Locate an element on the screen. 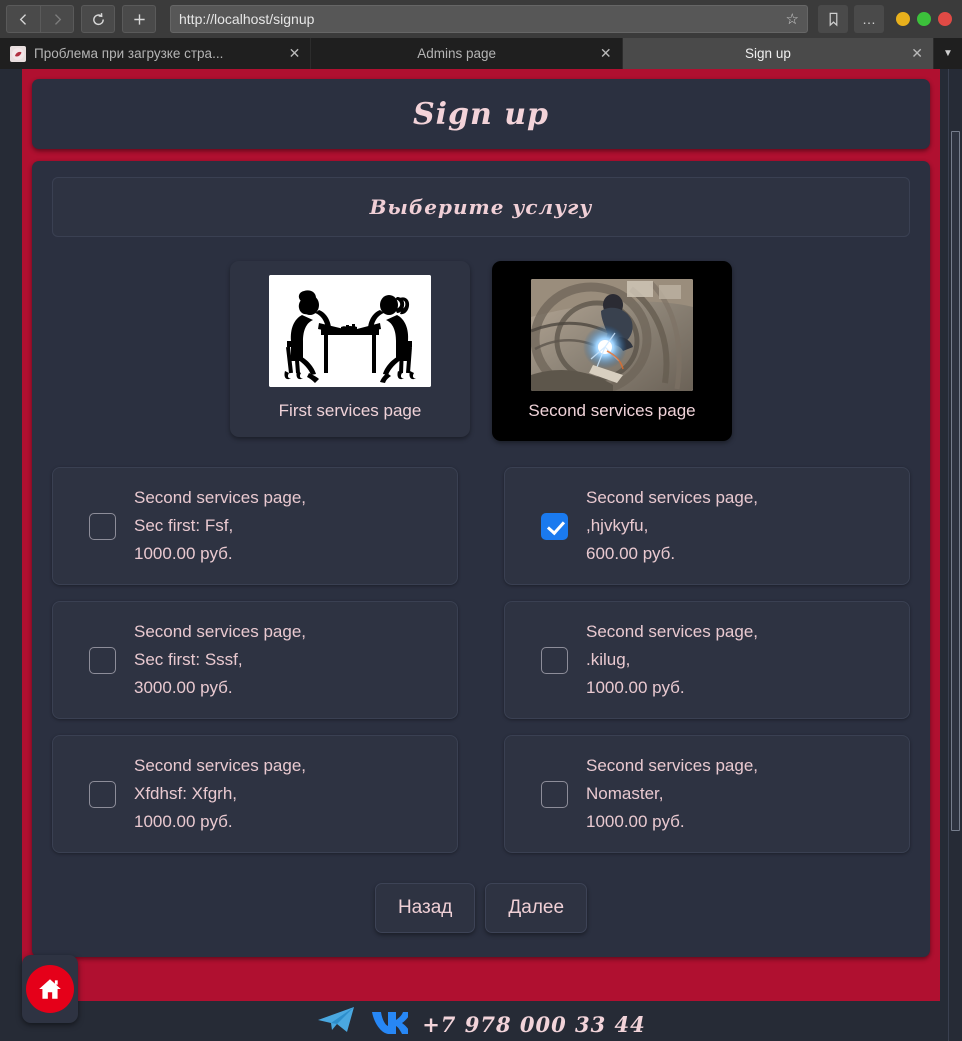 The width and height of the screenshot is (962, 1041). service-name-label: Sec first: Fsf, is located at coordinates (184, 526).